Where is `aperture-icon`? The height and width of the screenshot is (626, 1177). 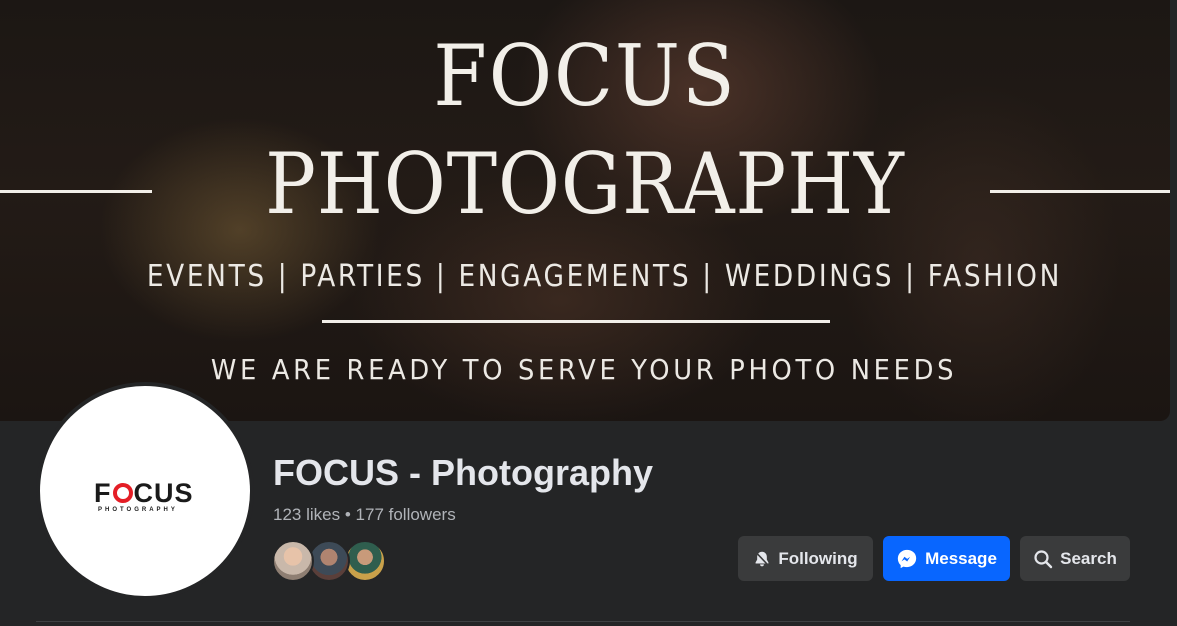 aperture-icon is located at coordinates (122, 493).